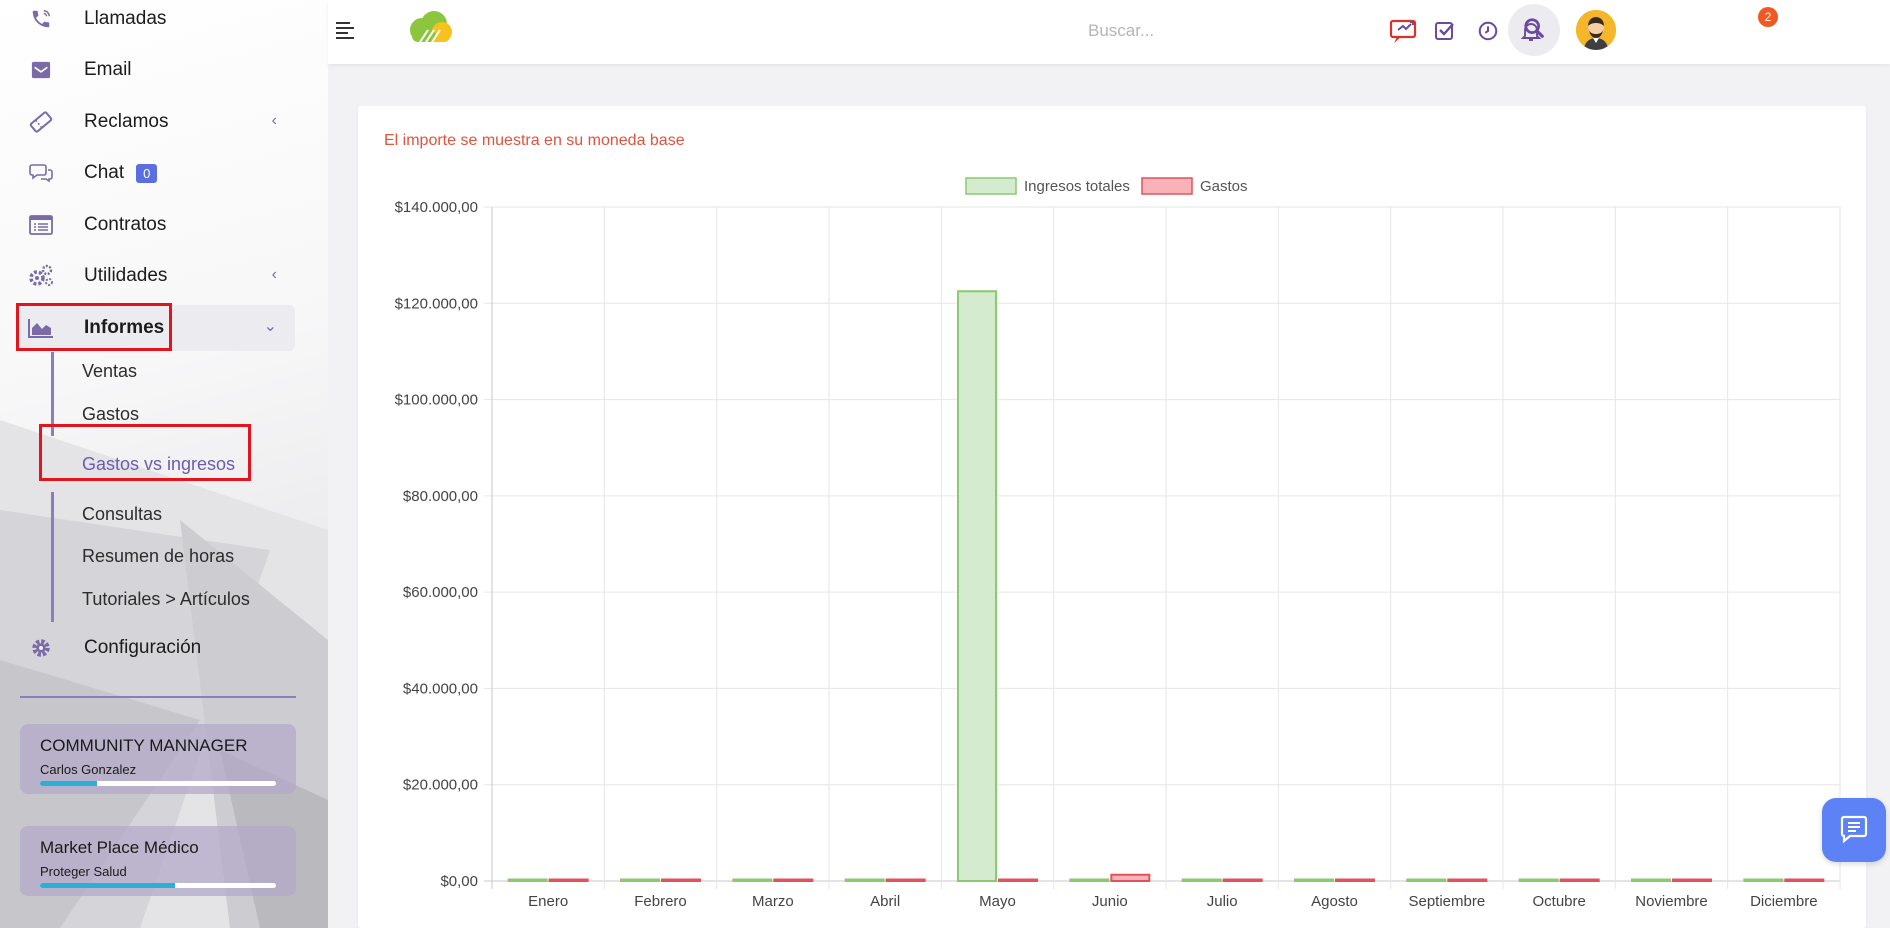 This screenshot has height=928, width=1890. Describe the element at coordinates (147, 173) in the screenshot. I see `chat-count-badge: 0` at that location.